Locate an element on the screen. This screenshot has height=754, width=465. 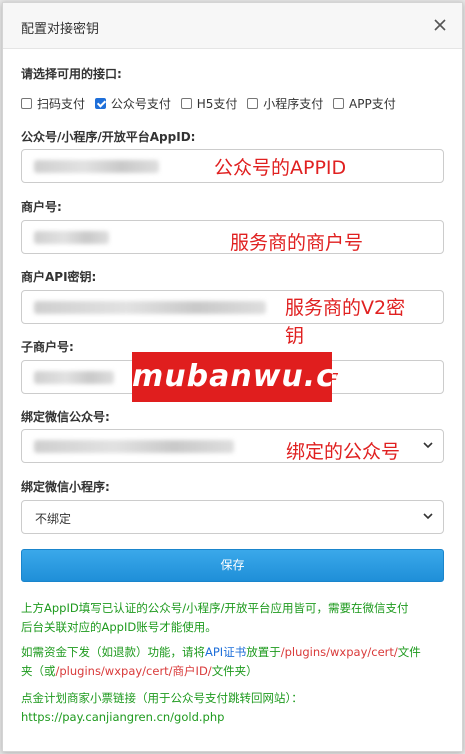
option-label: 公众号支付 is located at coordinates (140, 104).